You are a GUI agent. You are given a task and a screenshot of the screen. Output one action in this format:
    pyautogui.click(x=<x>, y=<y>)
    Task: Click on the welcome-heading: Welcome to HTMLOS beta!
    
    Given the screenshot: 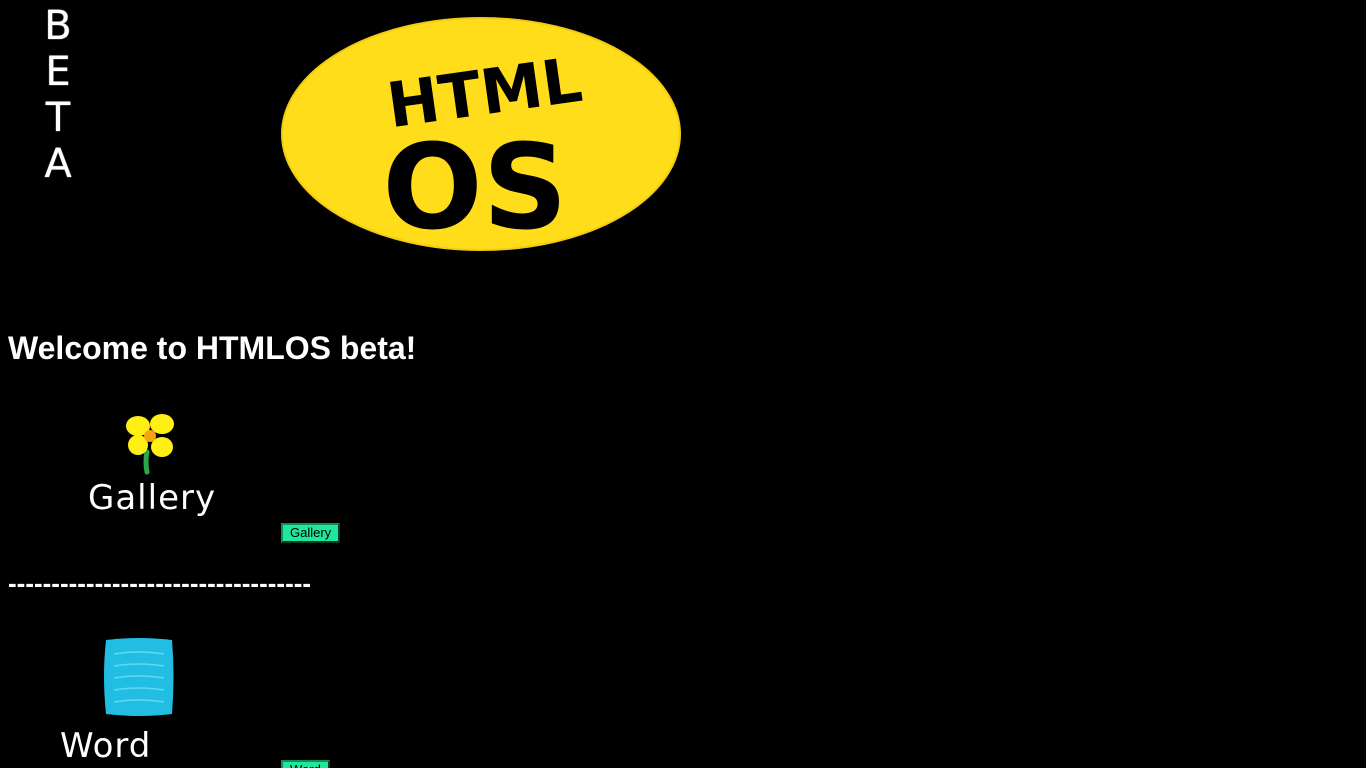 What is the action you would take?
    pyautogui.click(x=212, y=348)
    